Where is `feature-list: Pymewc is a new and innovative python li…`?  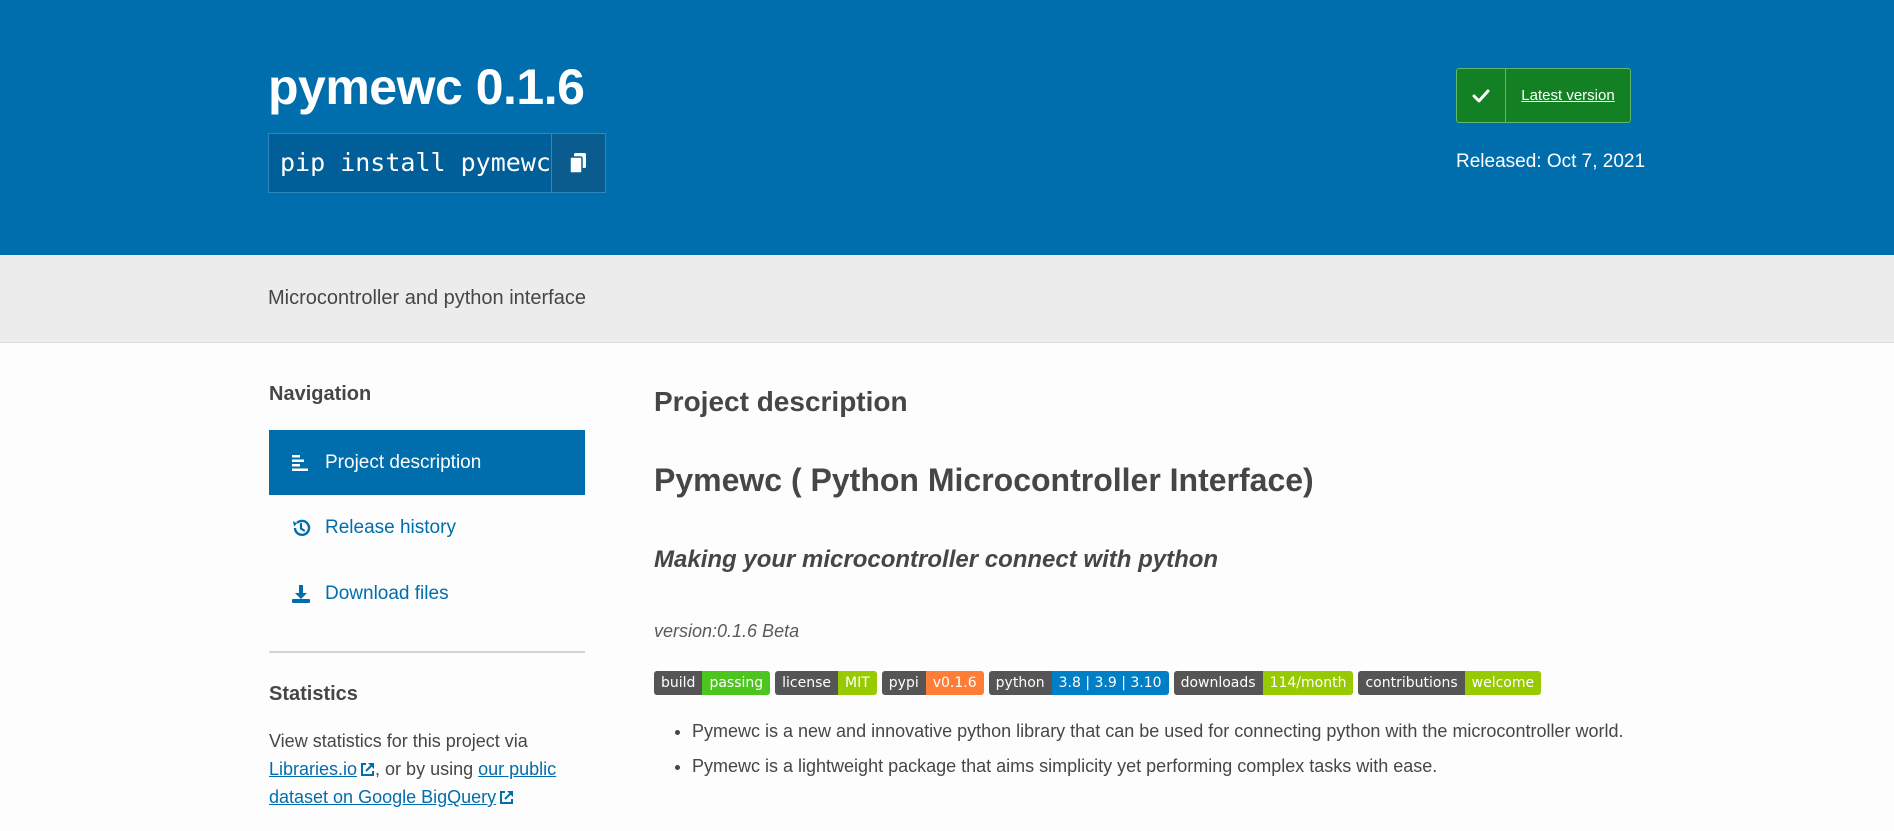
feature-list: Pymewc is a new and innovative python li… is located at coordinates (1152, 752).